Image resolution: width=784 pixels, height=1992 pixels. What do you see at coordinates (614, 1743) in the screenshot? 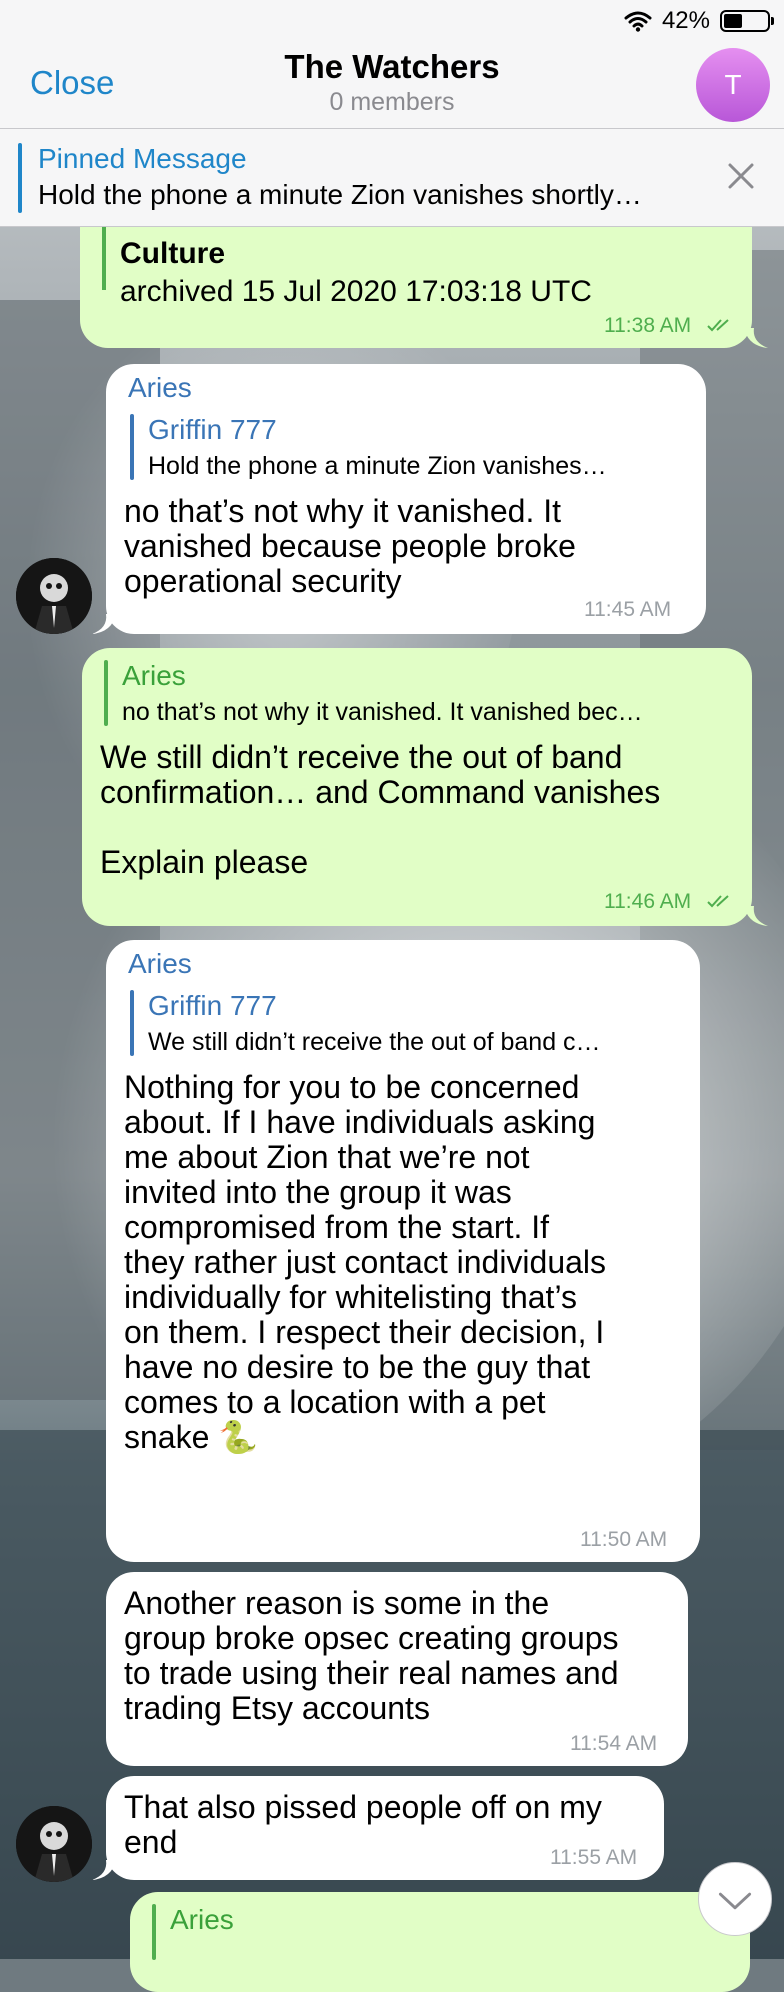
I see `message-time: 11:54 AM` at bounding box center [614, 1743].